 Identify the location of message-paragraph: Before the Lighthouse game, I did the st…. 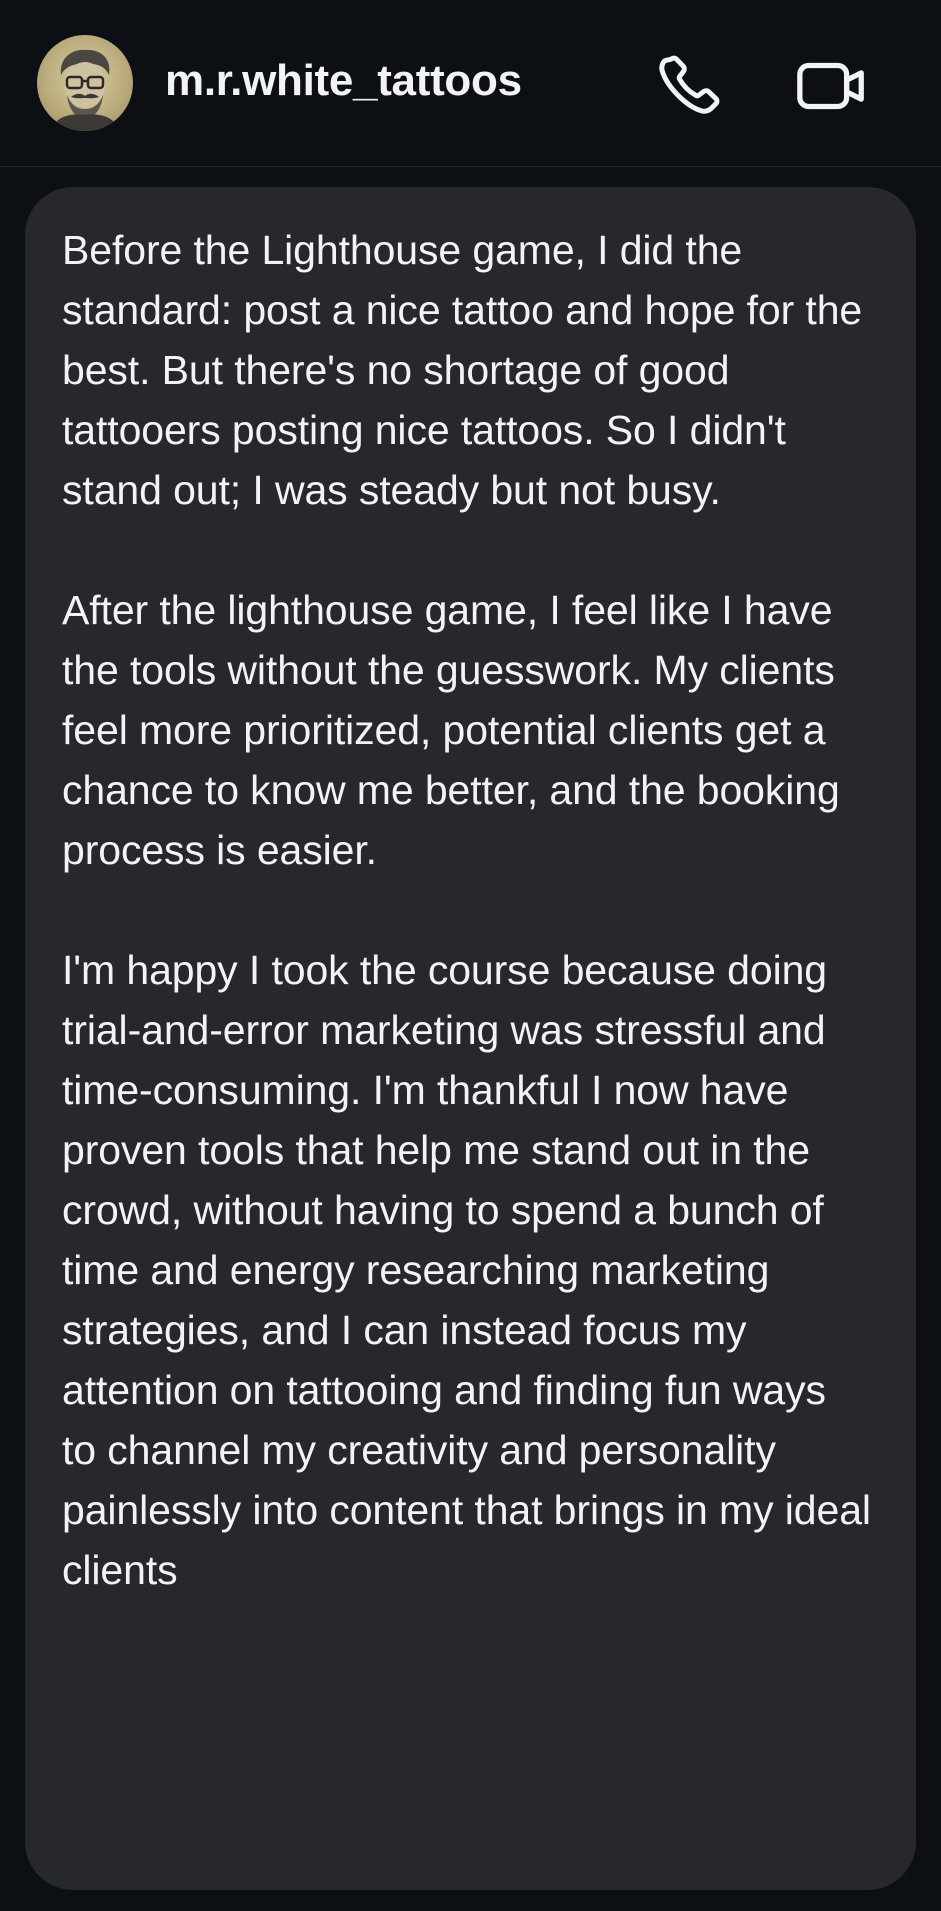
(462, 370).